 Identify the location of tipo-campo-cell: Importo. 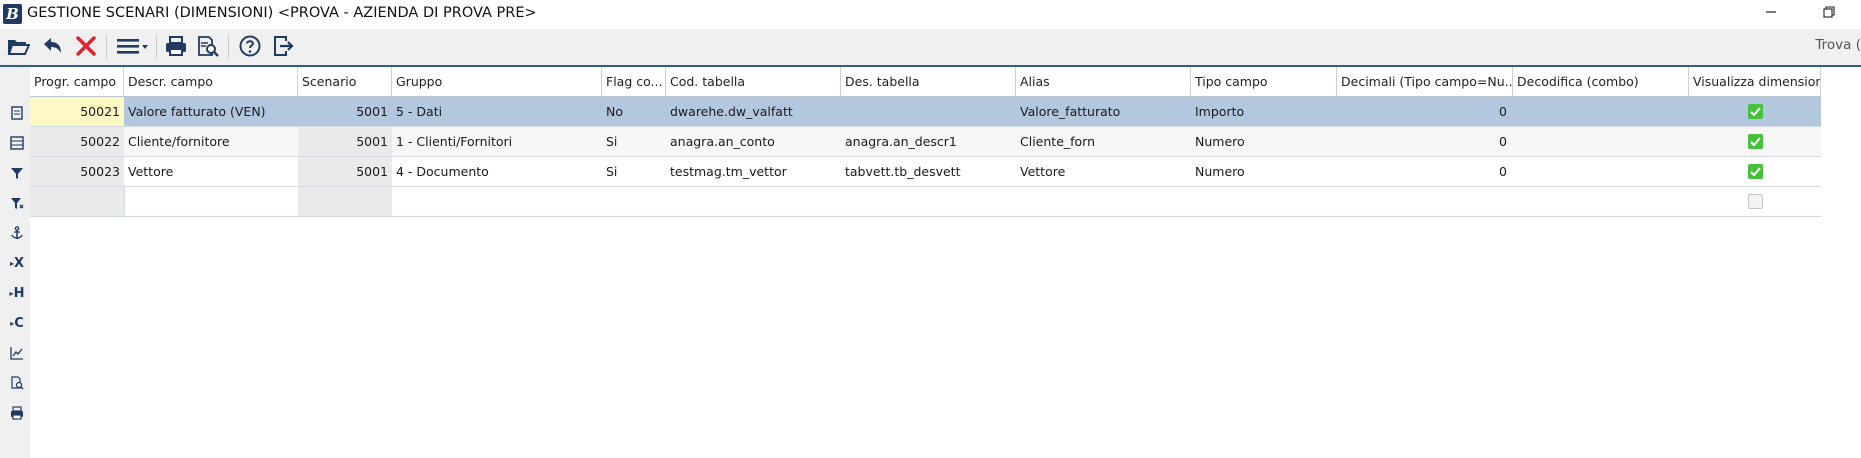
(1264, 111).